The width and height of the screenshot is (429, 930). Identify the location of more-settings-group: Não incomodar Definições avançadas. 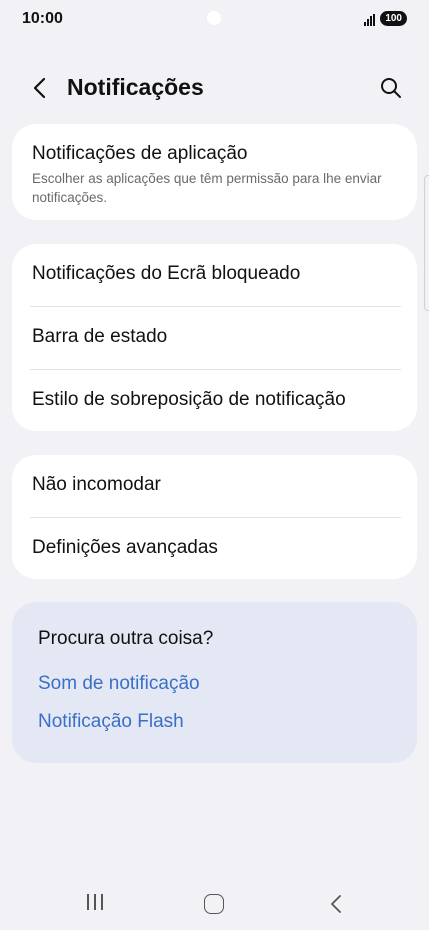
(214, 517).